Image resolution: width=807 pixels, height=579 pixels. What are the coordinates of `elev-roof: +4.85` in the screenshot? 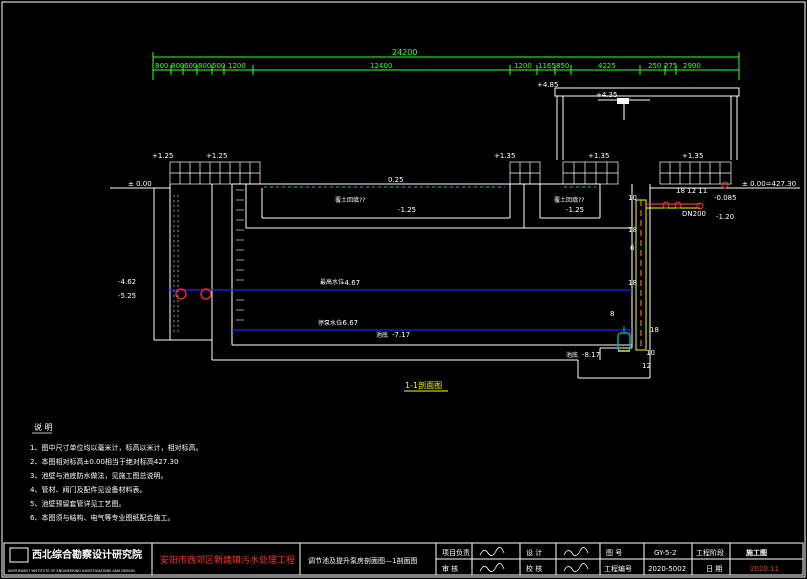 It's located at (547, 85).